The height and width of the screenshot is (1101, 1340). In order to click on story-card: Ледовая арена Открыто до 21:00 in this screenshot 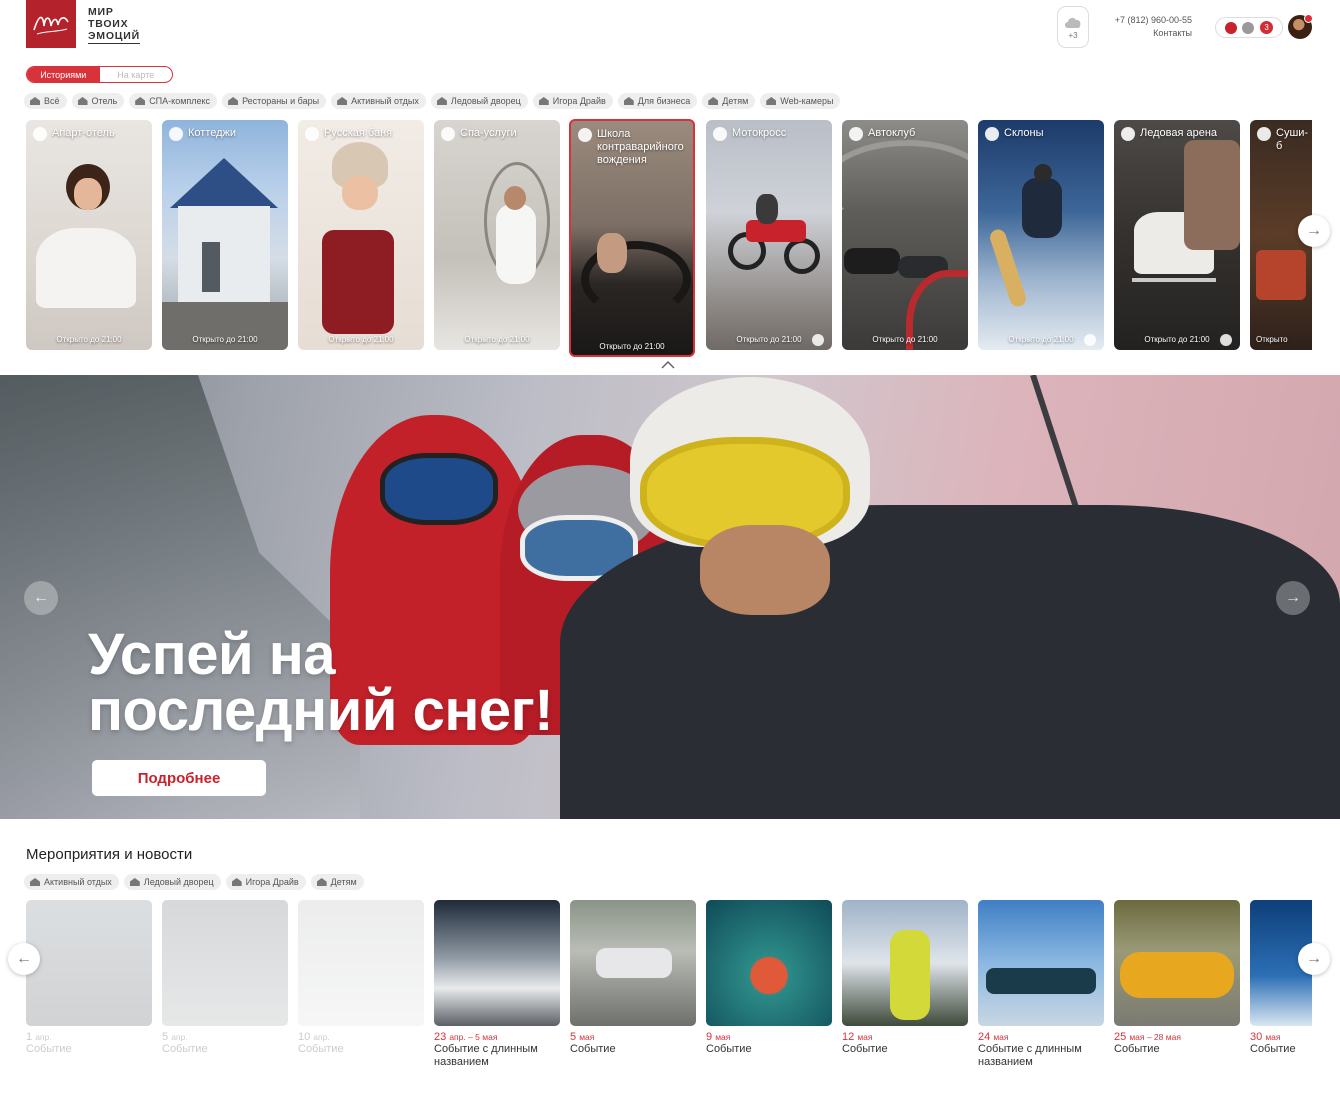, I will do `click(1177, 235)`.